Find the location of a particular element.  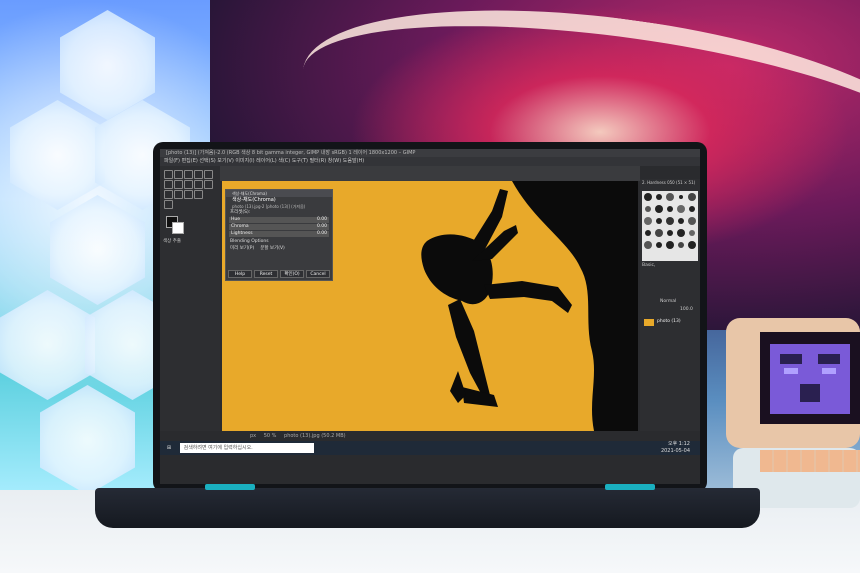

clone-tool-icon is located at coordinates (168, 194).